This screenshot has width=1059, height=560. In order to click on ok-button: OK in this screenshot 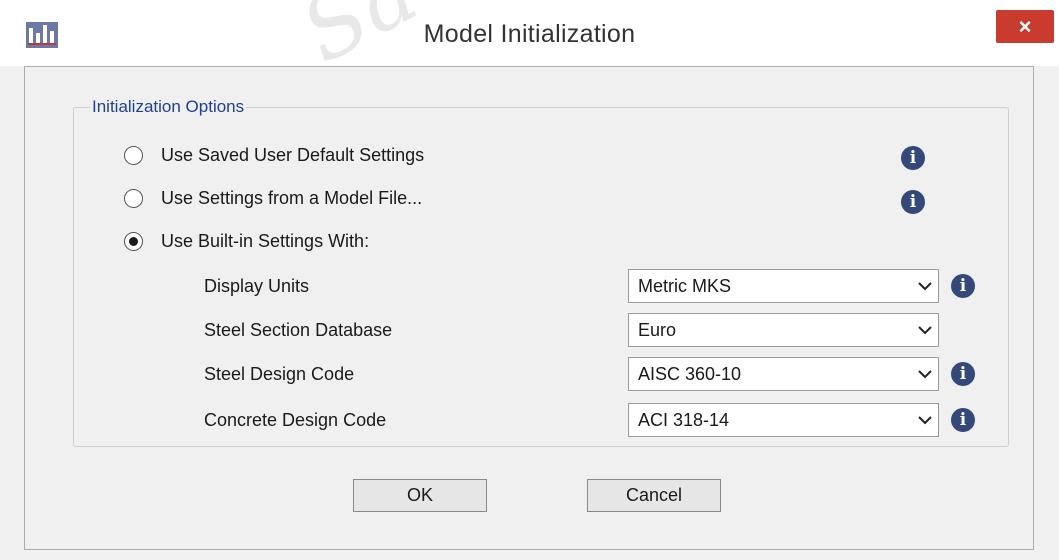, I will do `click(420, 495)`.